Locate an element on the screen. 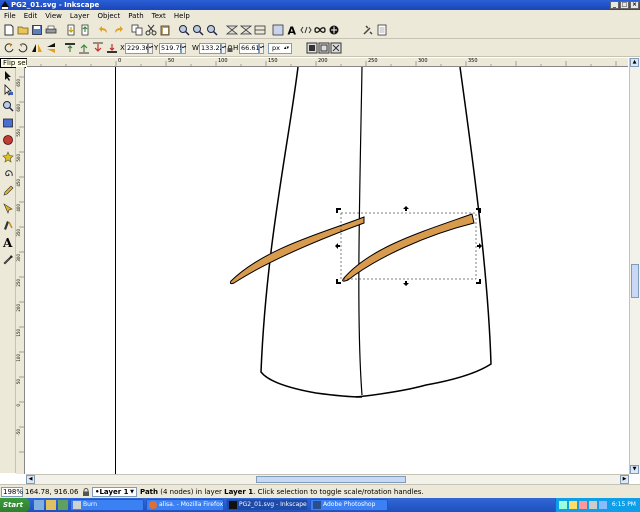  menu-edit: Edit is located at coordinates (31, 16).